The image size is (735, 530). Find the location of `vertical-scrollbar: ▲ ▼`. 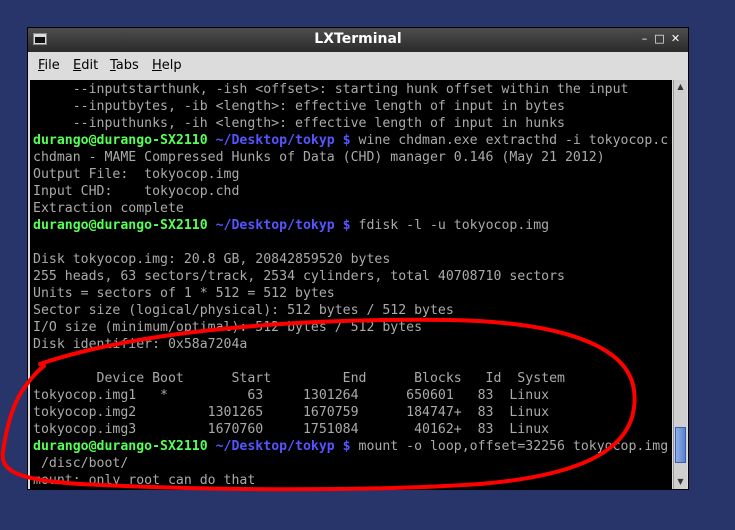

vertical-scrollbar: ▲ ▼ is located at coordinates (680, 284).